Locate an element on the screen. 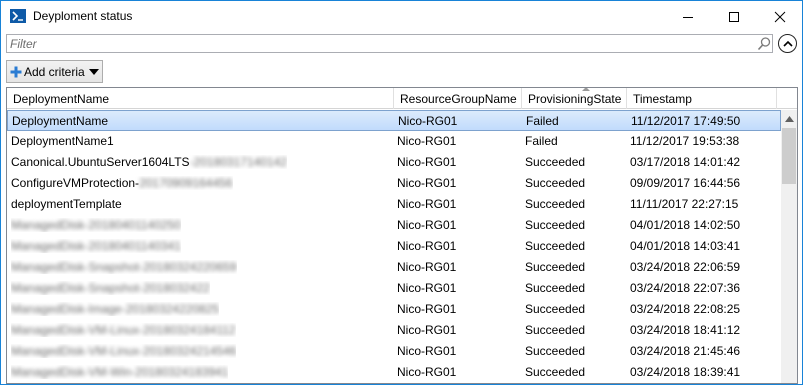  close-button is located at coordinates (779, 16).